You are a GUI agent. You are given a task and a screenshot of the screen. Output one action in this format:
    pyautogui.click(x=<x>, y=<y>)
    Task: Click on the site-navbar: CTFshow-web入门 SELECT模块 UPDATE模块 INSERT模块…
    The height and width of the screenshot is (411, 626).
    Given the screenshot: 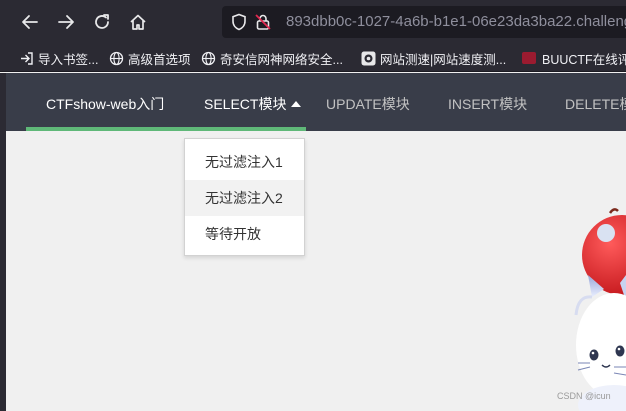 What is the action you would take?
    pyautogui.click(x=316, y=102)
    